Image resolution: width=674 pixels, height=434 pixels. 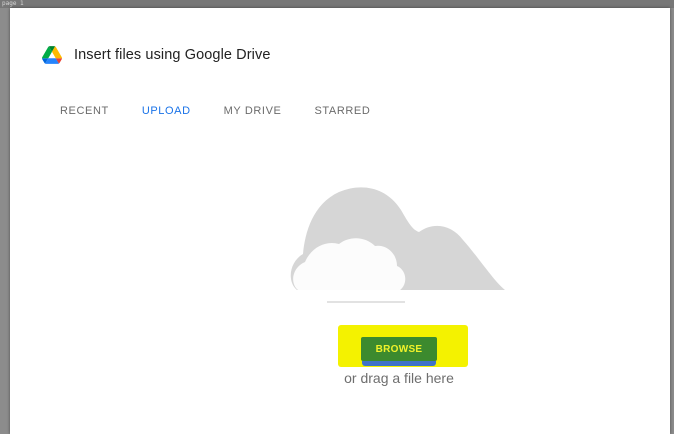 What do you see at coordinates (342, 108) in the screenshot?
I see `tab-starred: STARRED` at bounding box center [342, 108].